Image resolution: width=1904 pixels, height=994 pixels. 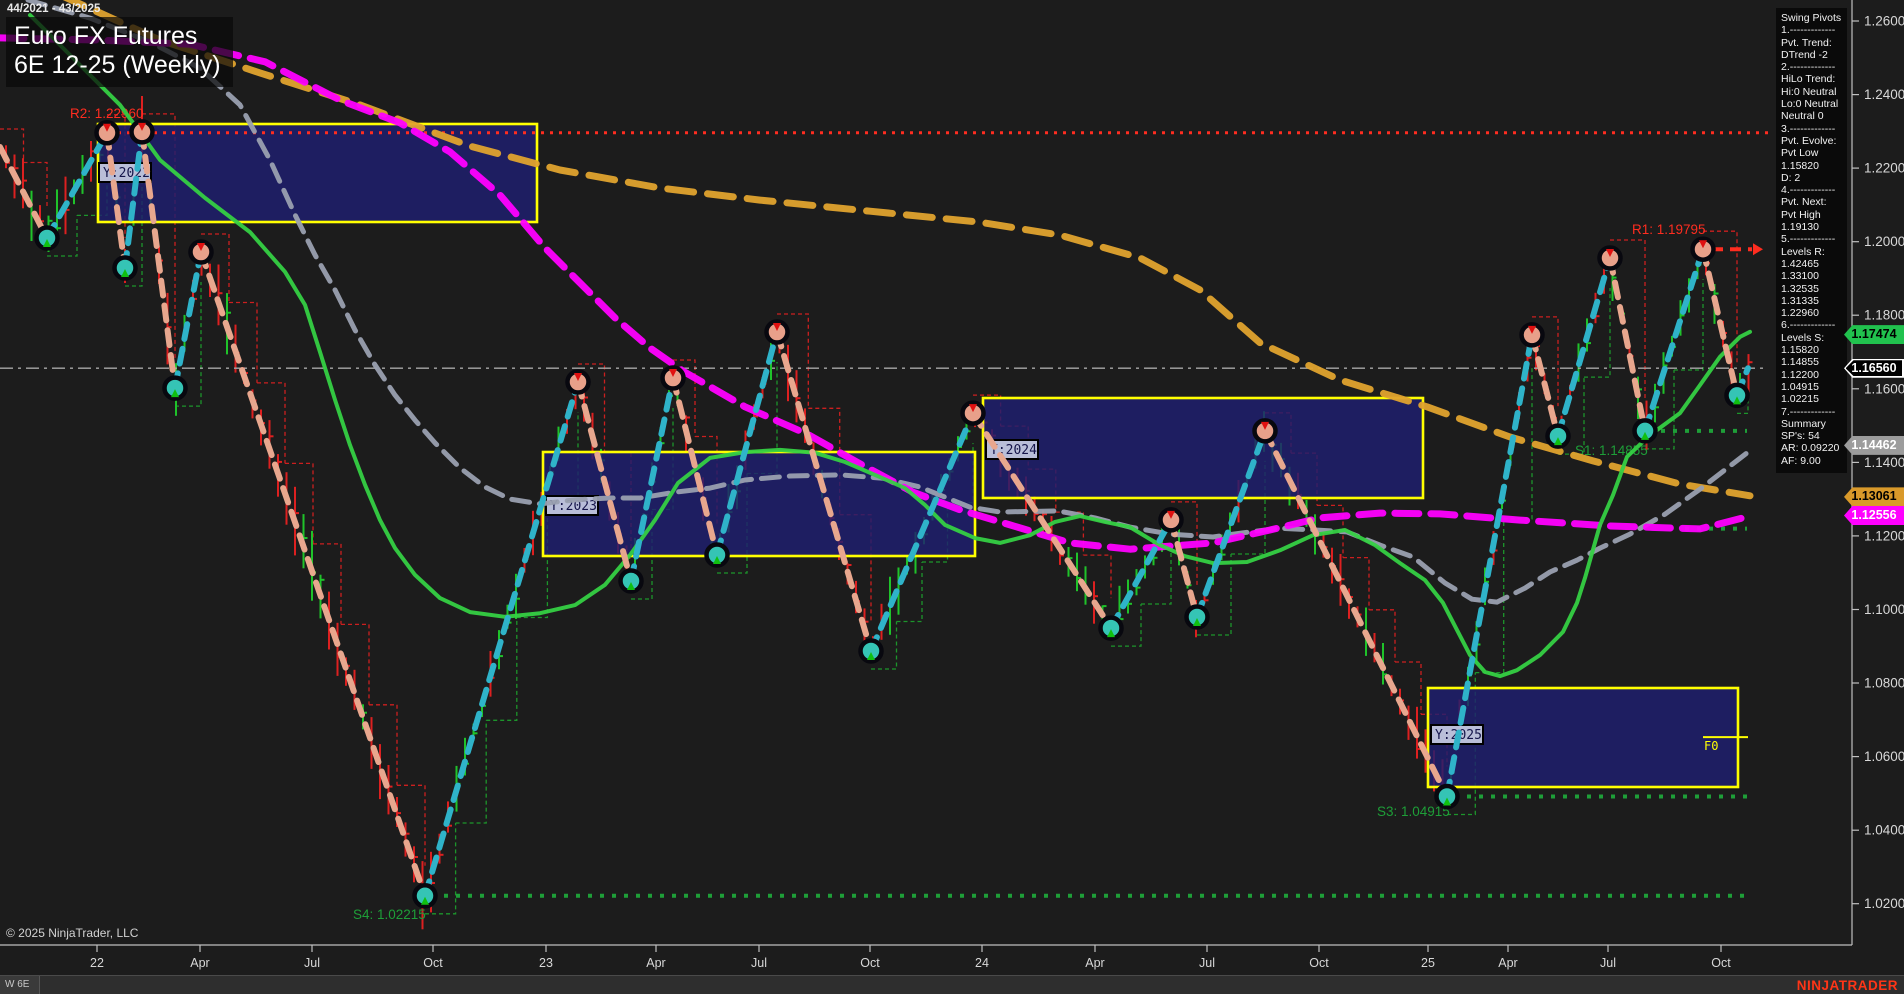 I want to click on level-label-r2: R2: 1.22960, so click(x=107, y=113).